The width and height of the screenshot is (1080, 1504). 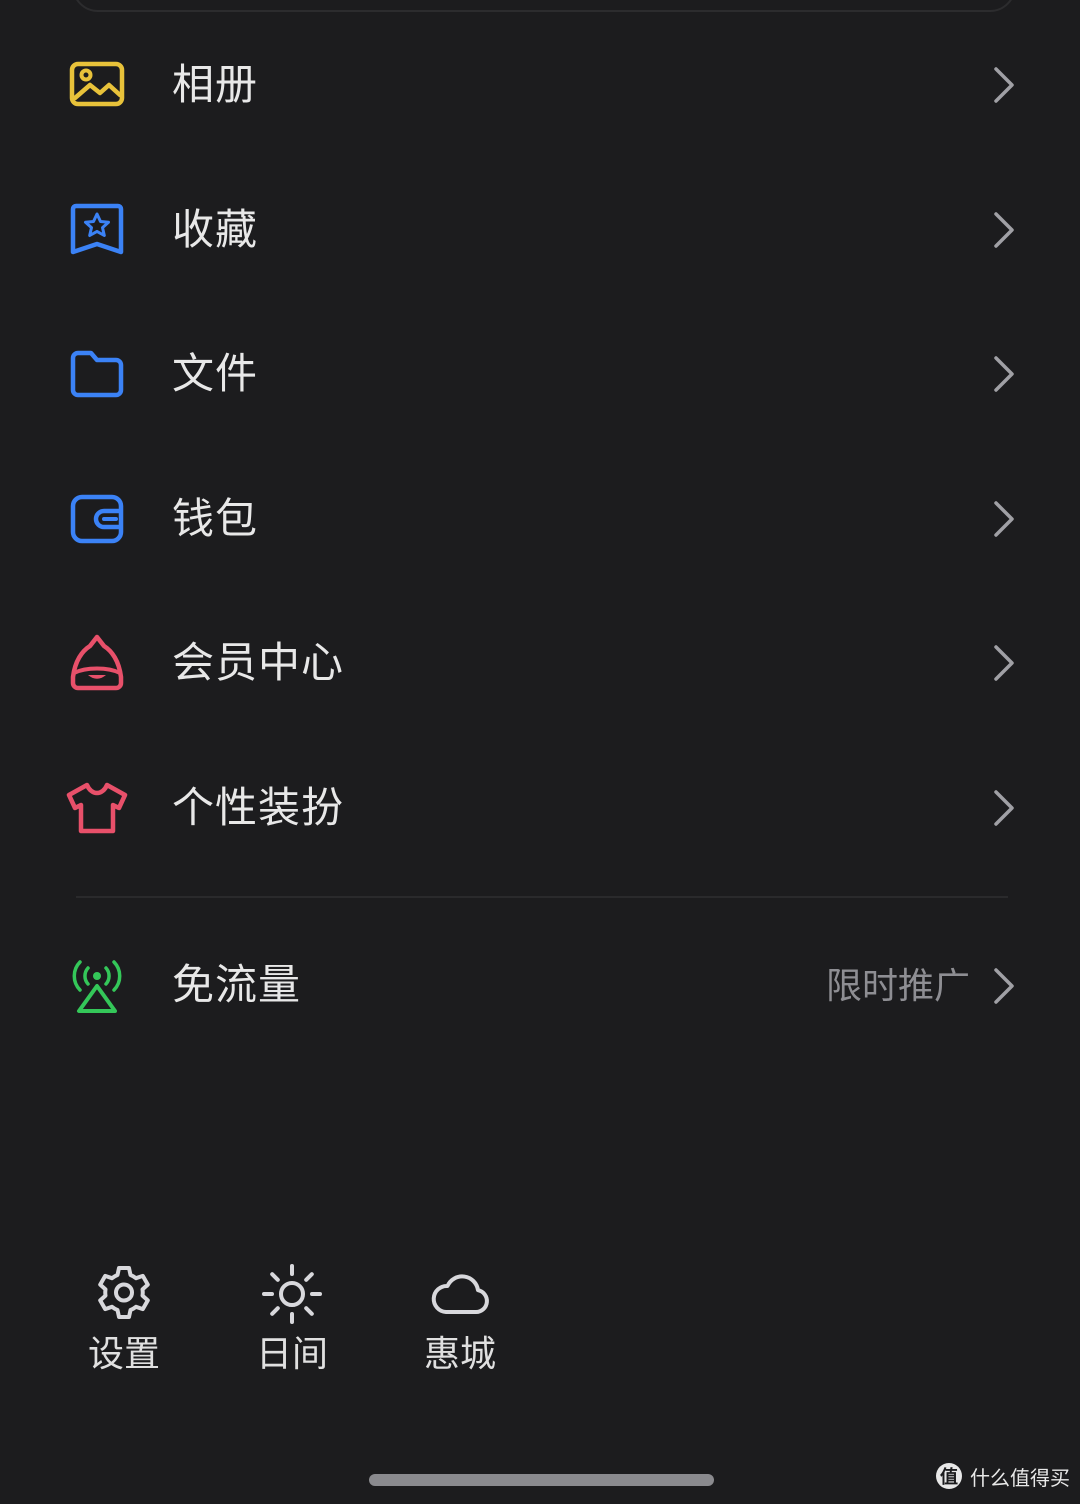 I want to click on watermark: 值 什么值得买, so click(x=1003, y=1476).